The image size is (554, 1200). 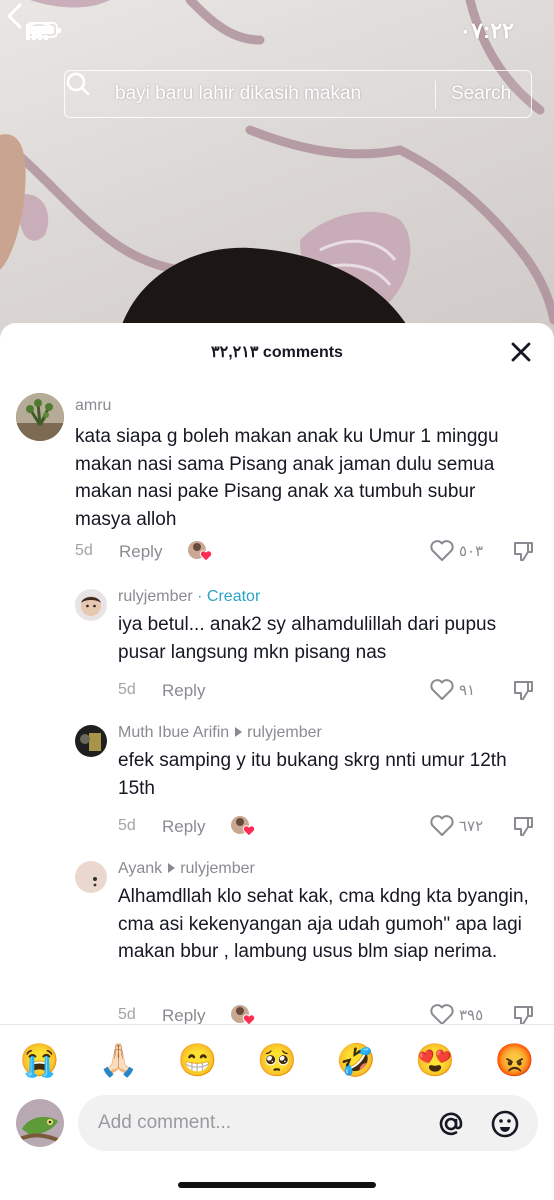 I want to click on comment-input, so click(x=308, y=1123).